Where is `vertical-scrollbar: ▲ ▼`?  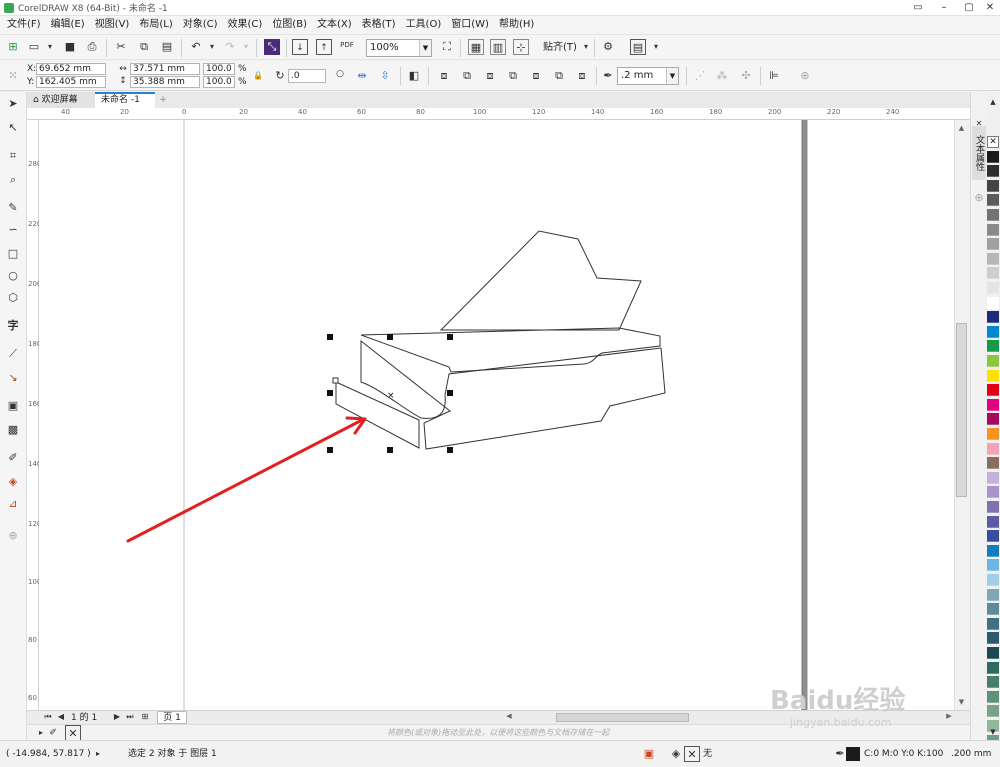
vertical-scrollbar: ▲ ▼ is located at coordinates (961, 415).